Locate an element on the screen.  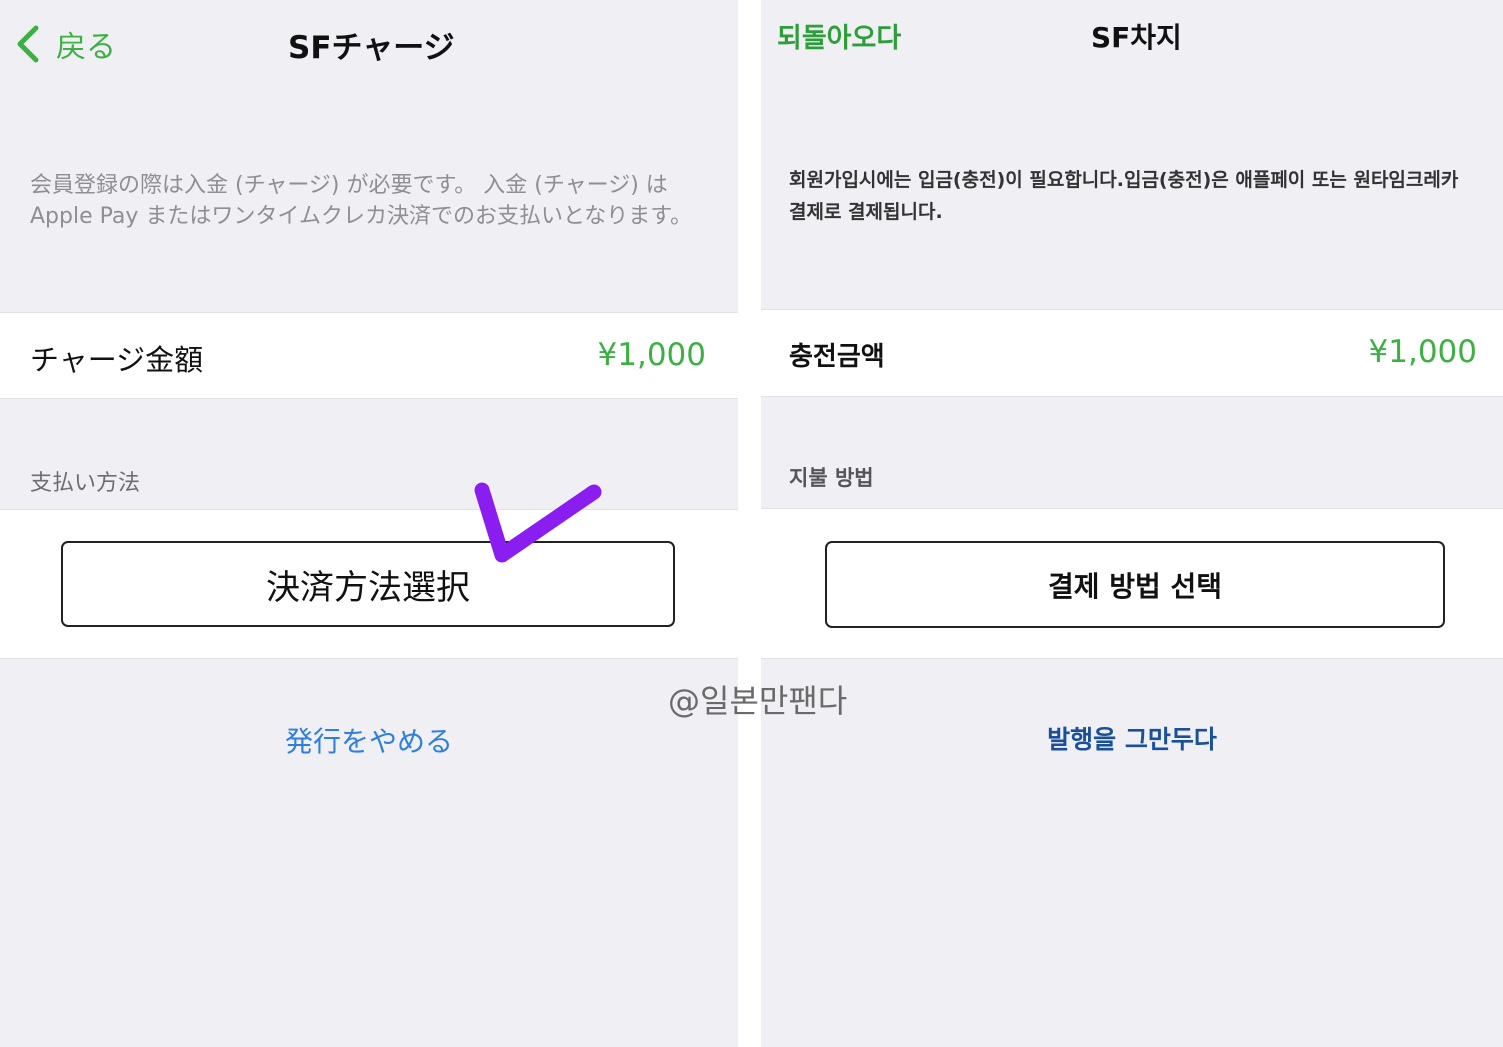
charge-amount-label: チャージ金額 is located at coordinates (117, 360).